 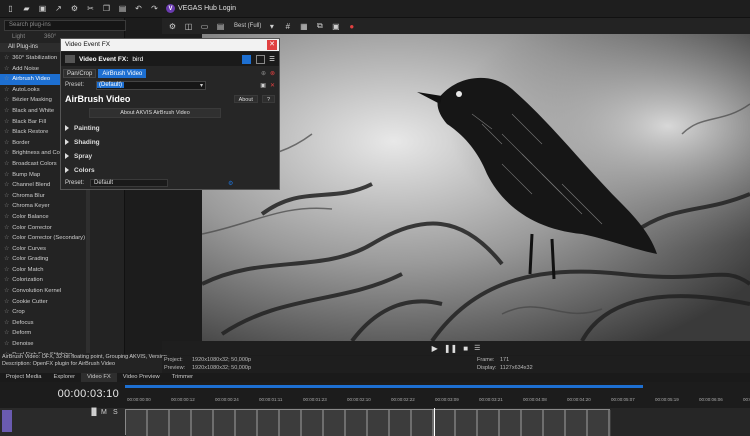 I want to click on tab-explorer: Explorer, so click(x=64, y=377).